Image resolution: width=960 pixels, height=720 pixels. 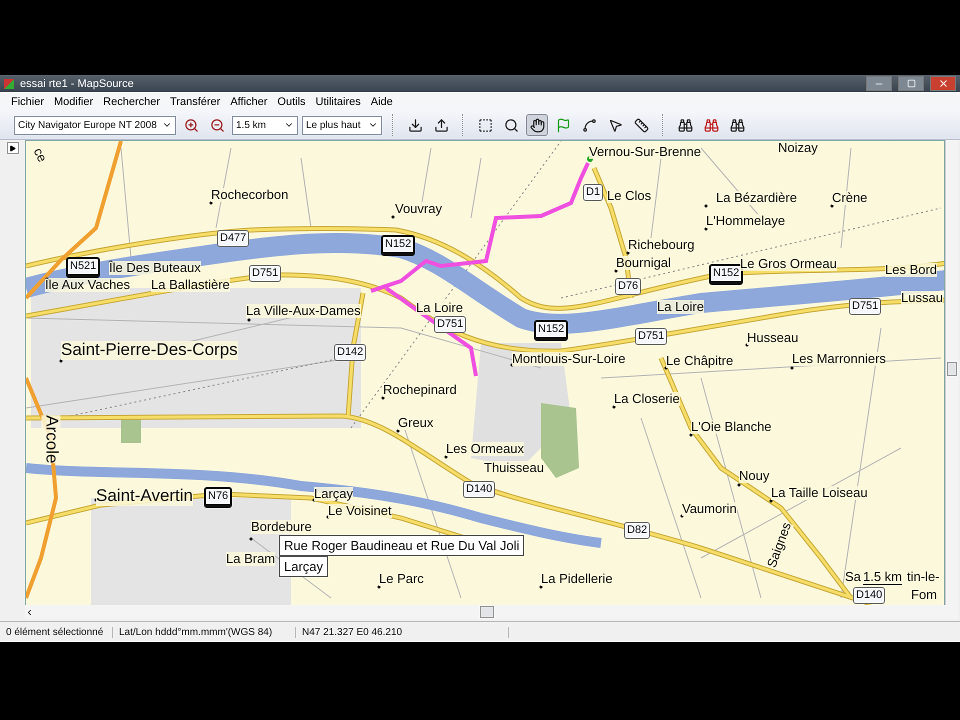 What do you see at coordinates (772, 338) in the screenshot?
I see `place-label: Husseau` at bounding box center [772, 338].